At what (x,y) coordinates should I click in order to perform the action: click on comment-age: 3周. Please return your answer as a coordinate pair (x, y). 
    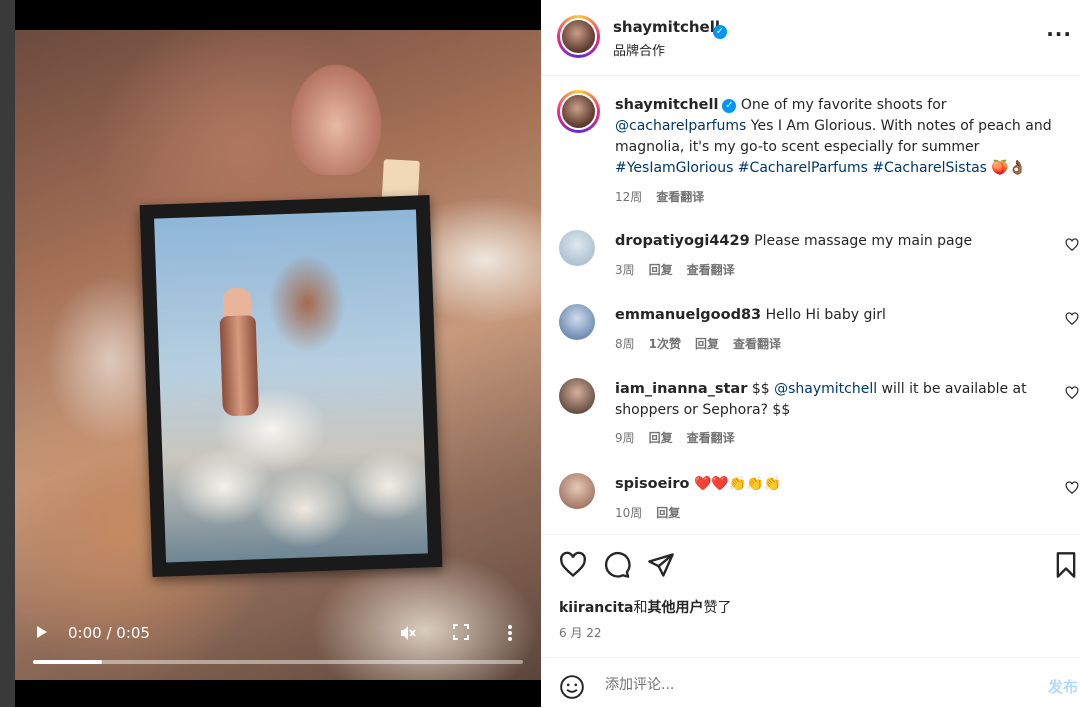
    Looking at the image, I should click on (625, 270).